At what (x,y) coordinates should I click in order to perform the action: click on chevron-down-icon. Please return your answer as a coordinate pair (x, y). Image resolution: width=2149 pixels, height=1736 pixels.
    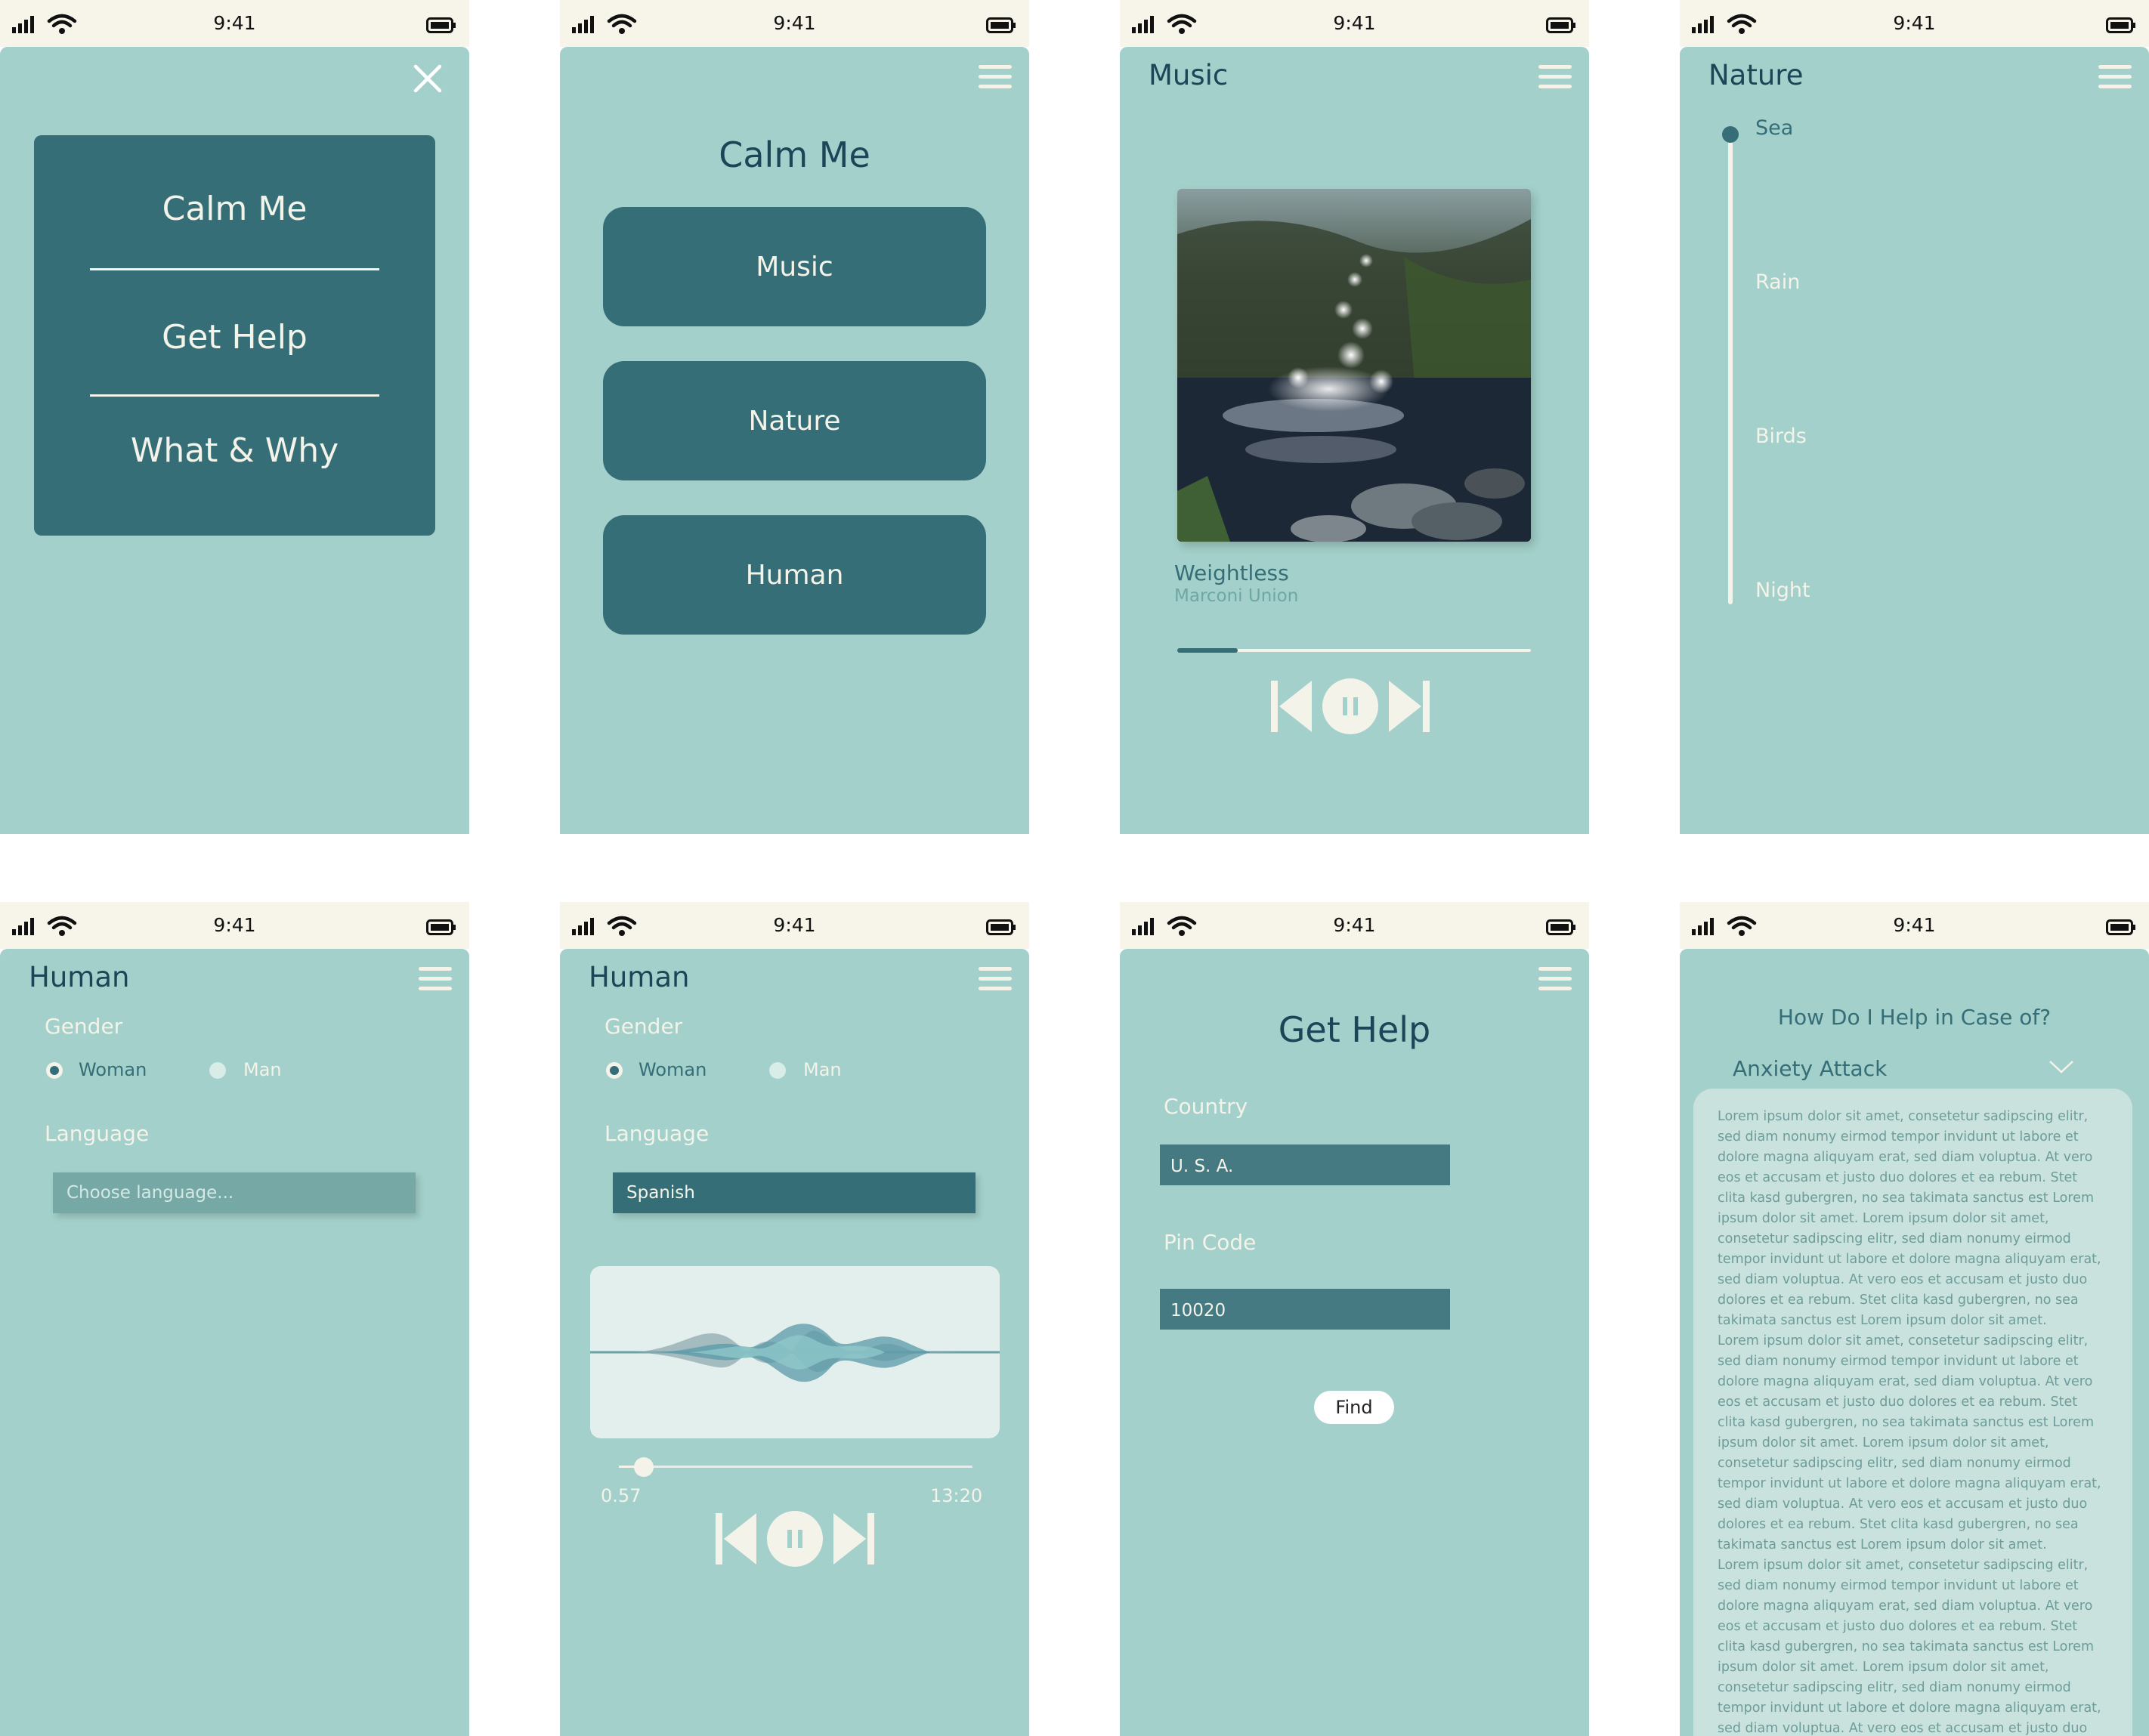
    Looking at the image, I should click on (2061, 1066).